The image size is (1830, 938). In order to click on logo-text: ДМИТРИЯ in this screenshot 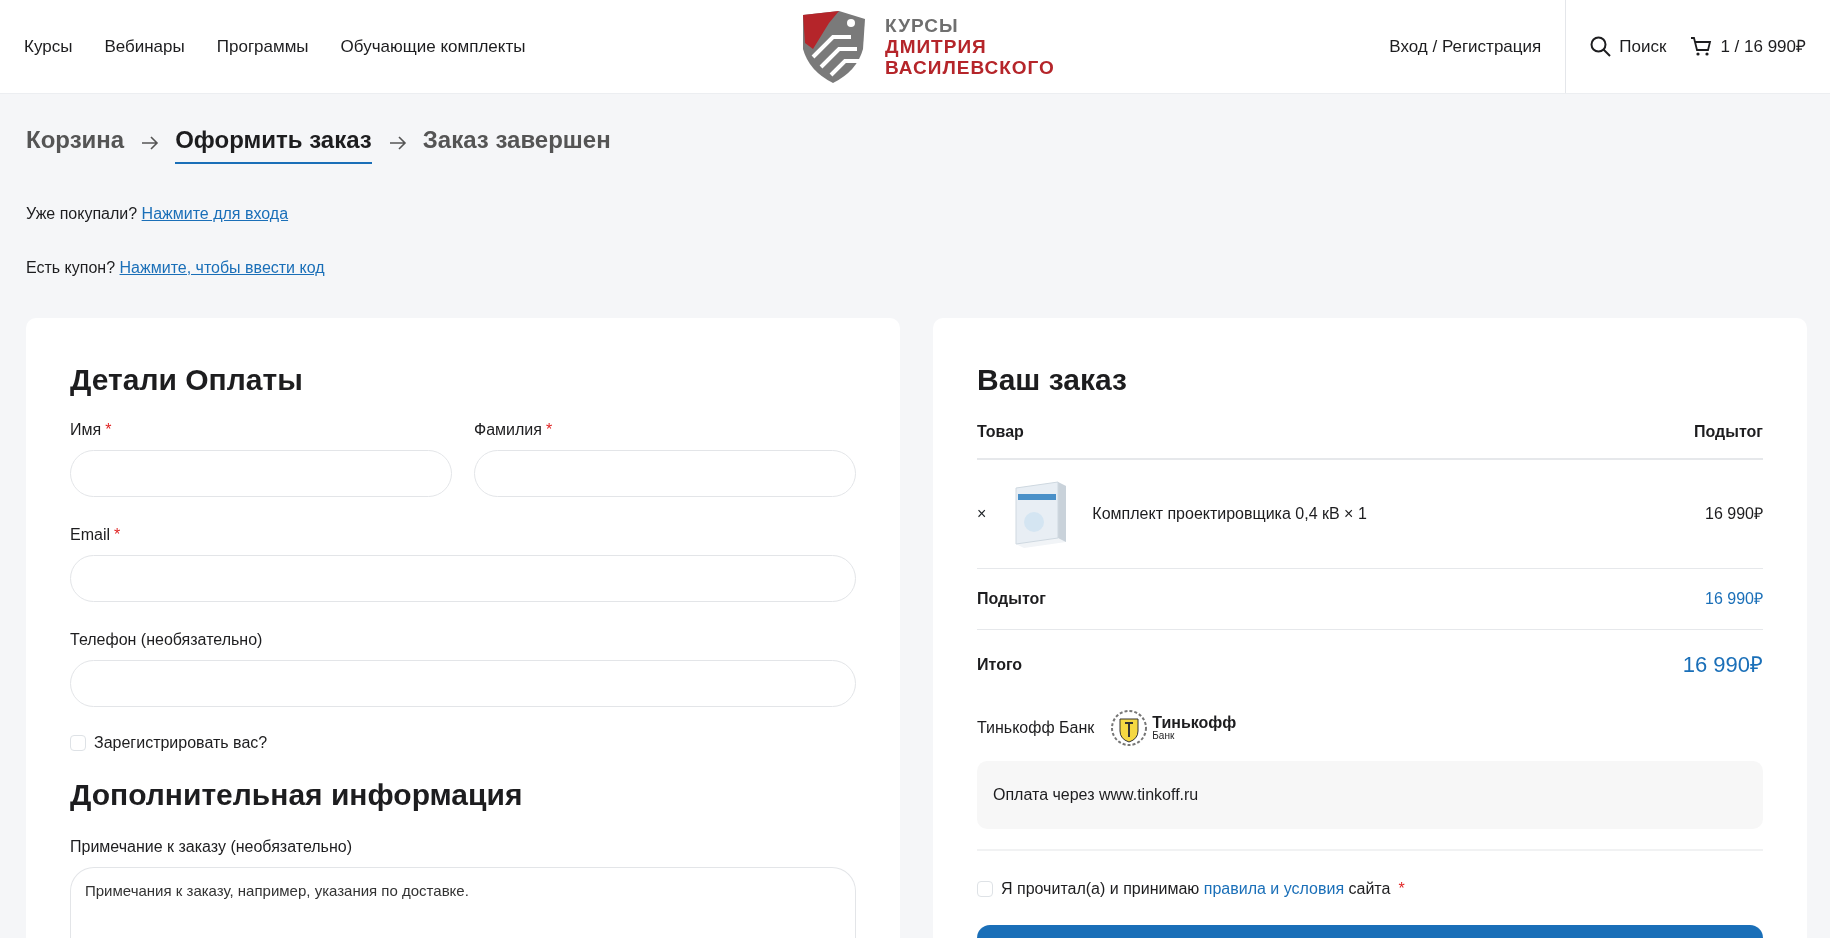, I will do `click(936, 46)`.